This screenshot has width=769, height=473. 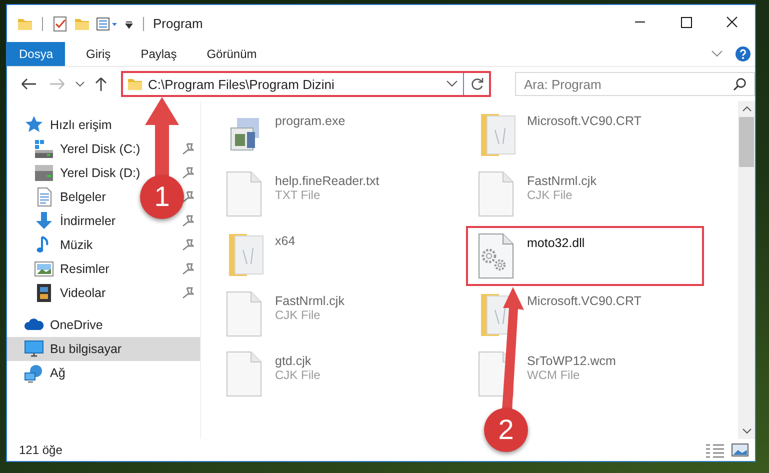 What do you see at coordinates (40, 450) in the screenshot?
I see `item-count: 121 öğe` at bounding box center [40, 450].